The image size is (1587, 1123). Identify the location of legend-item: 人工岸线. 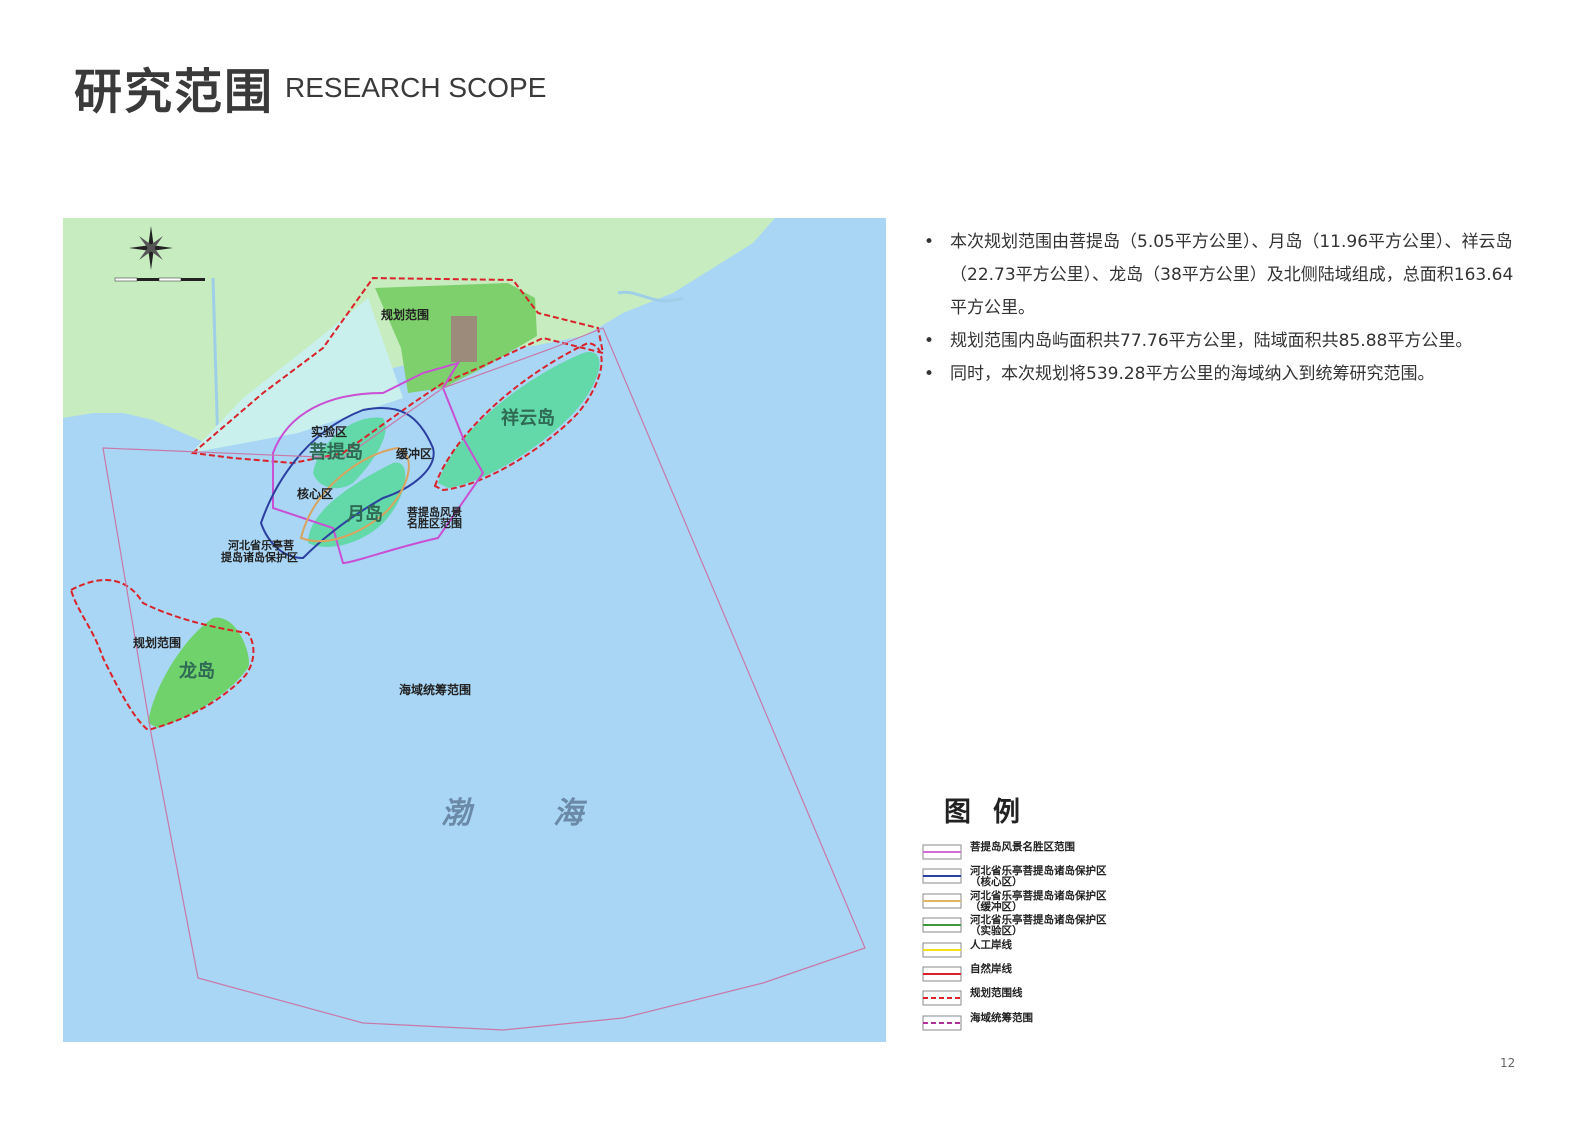
(1072, 950).